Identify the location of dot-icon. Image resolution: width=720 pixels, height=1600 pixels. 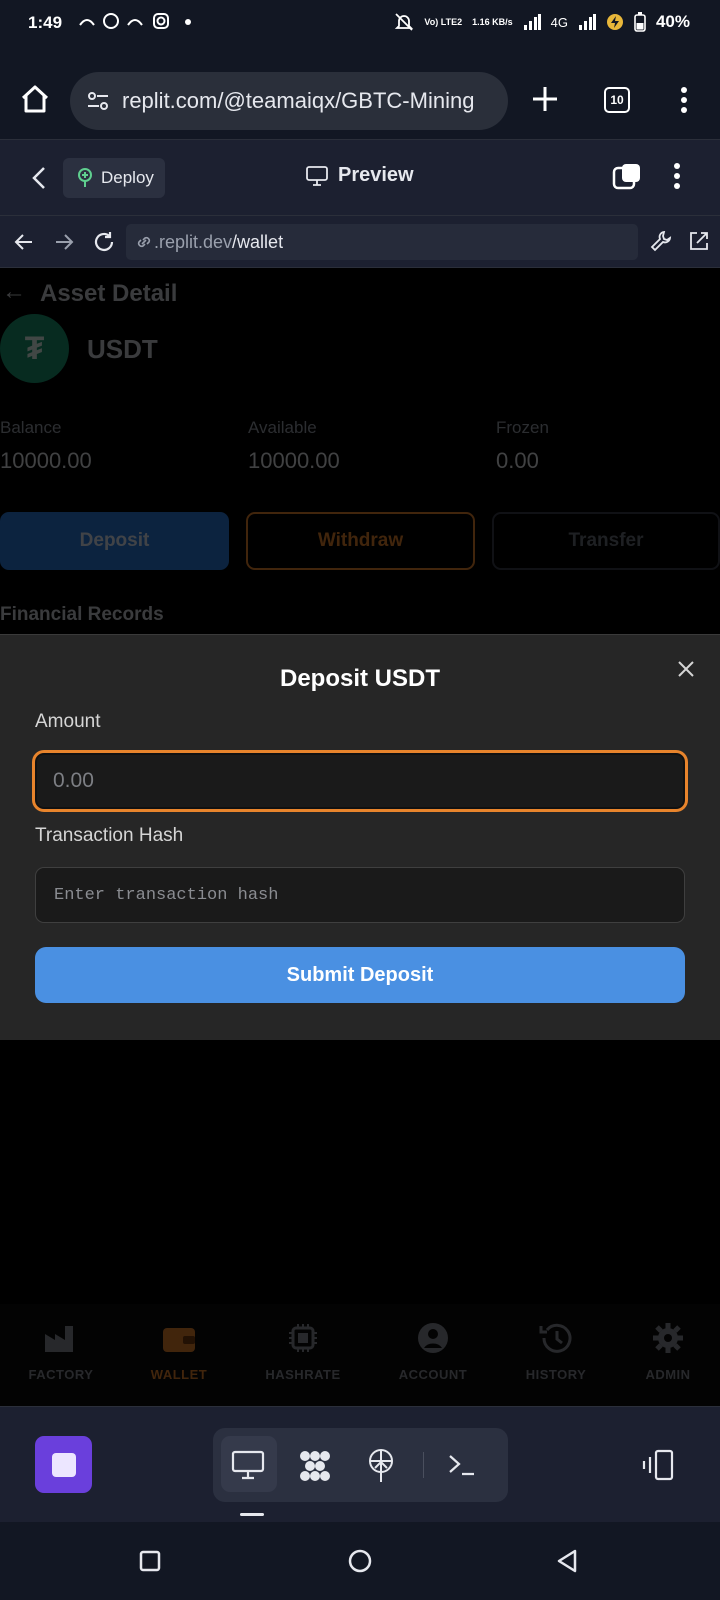
(188, 22).